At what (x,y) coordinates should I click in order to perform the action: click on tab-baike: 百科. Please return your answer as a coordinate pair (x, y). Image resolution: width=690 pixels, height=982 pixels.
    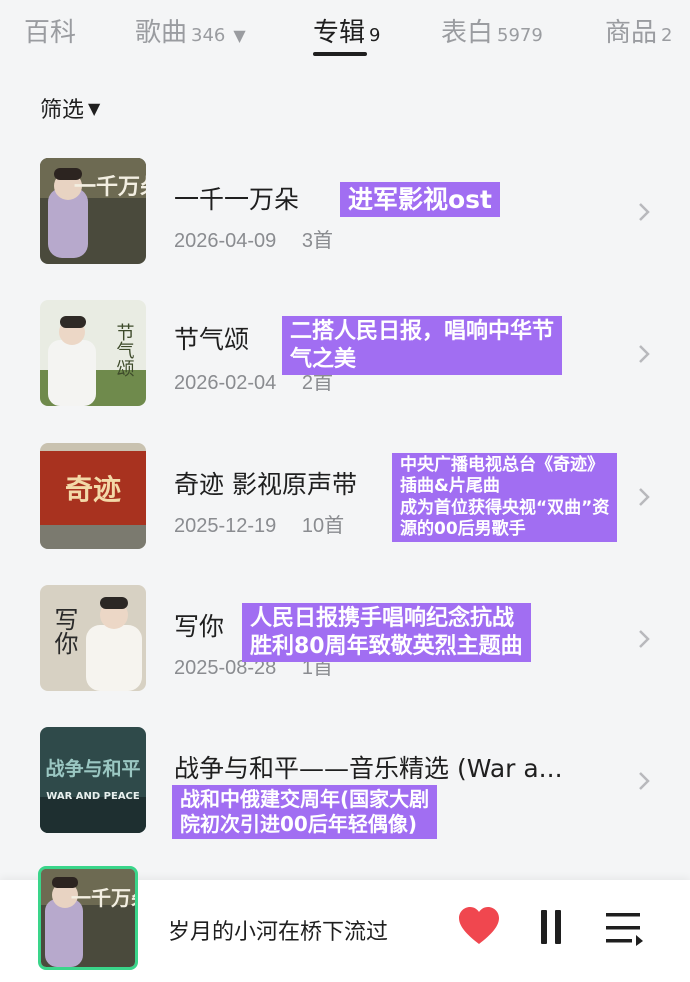
    Looking at the image, I should click on (50, 30).